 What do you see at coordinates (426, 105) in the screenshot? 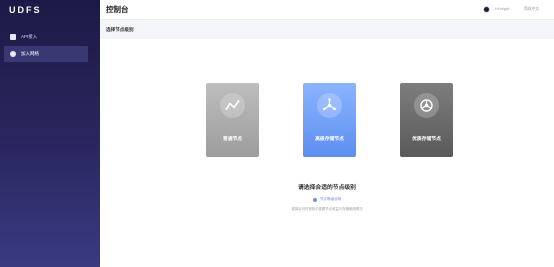
I see `aperture-icon` at bounding box center [426, 105].